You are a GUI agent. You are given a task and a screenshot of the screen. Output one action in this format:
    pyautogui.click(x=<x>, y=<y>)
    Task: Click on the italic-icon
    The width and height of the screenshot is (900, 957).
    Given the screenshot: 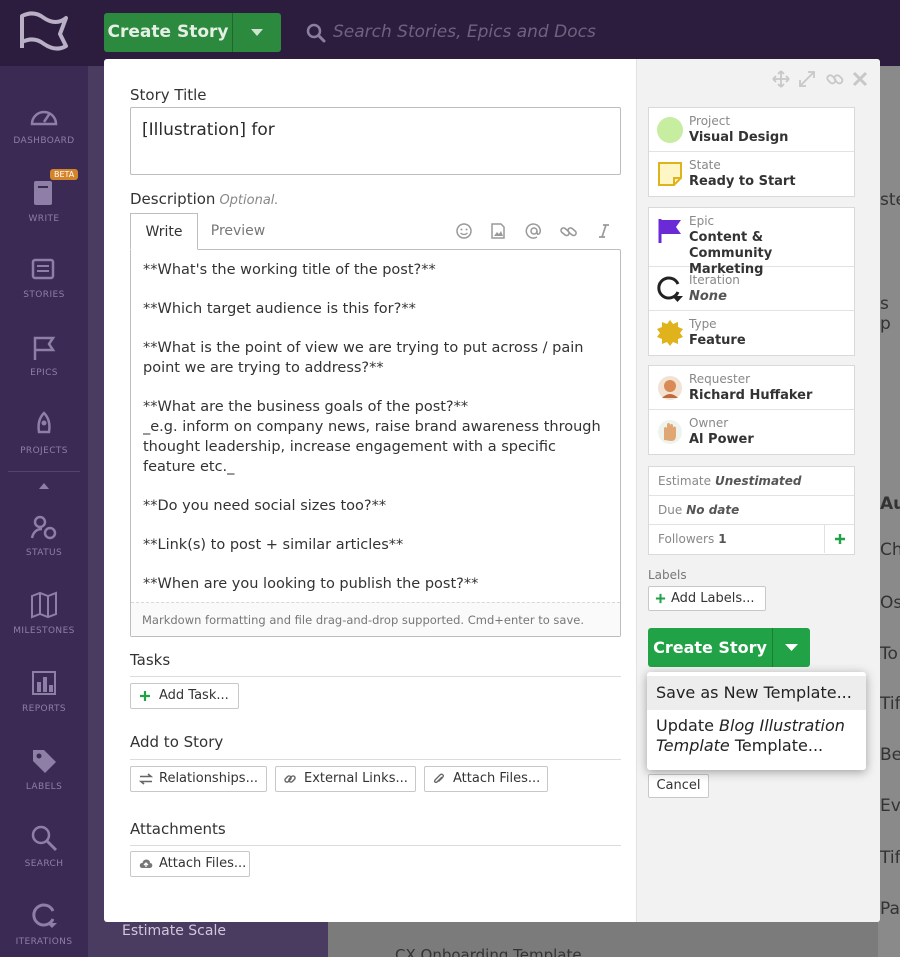 What is the action you would take?
    pyautogui.click(x=604, y=231)
    